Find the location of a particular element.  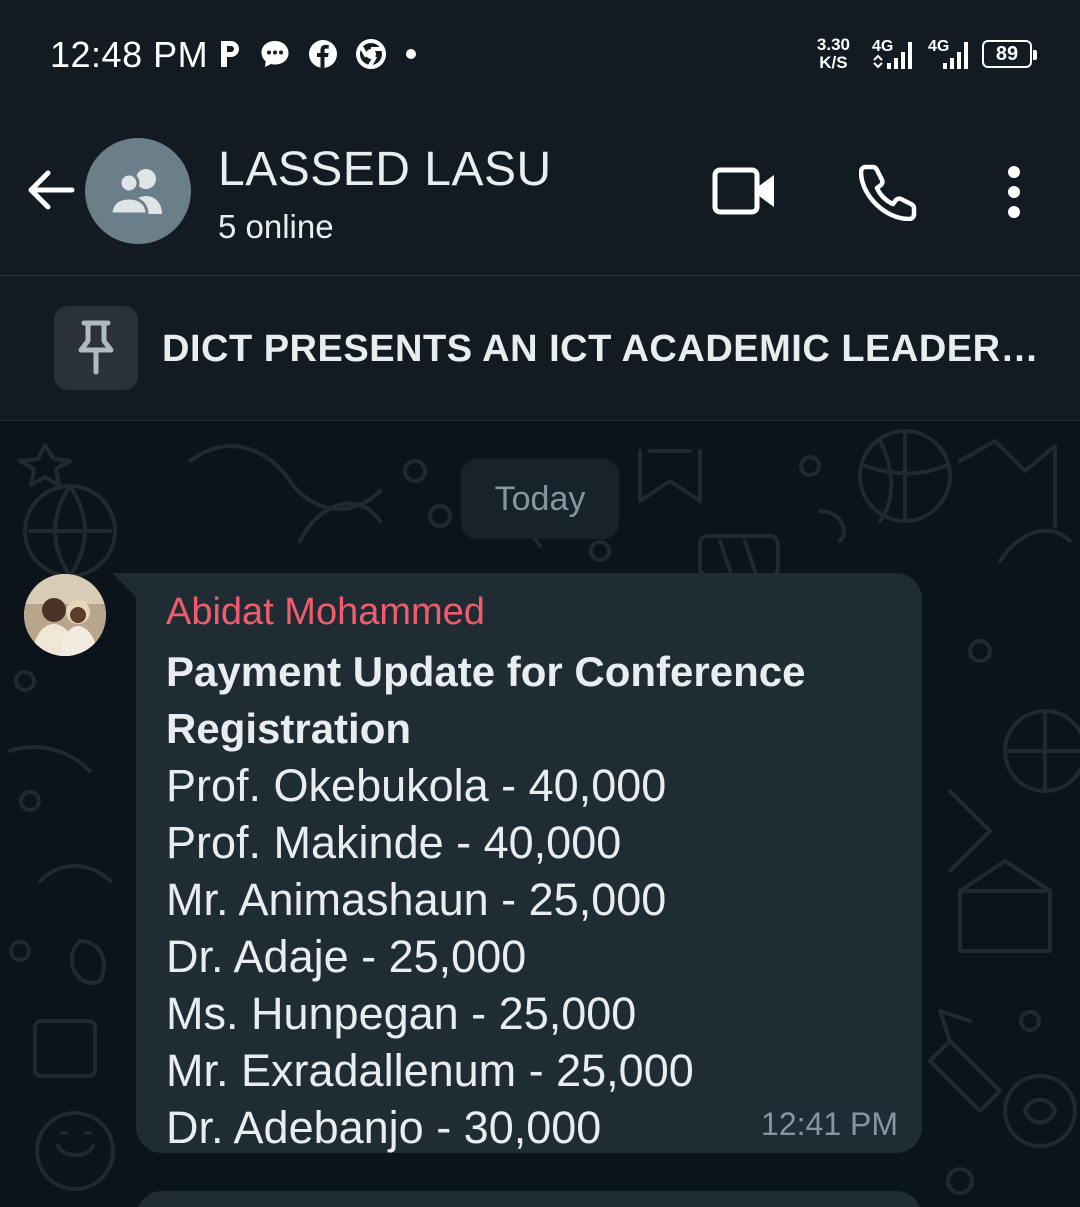

video-call-button is located at coordinates (745, 192).